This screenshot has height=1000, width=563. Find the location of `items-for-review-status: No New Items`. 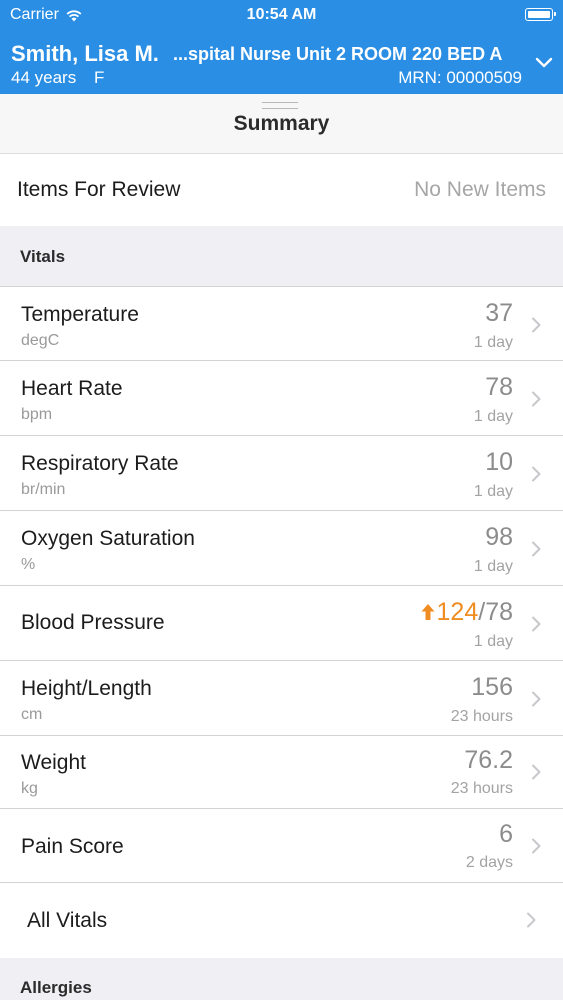

items-for-review-status: No New Items is located at coordinates (480, 189).